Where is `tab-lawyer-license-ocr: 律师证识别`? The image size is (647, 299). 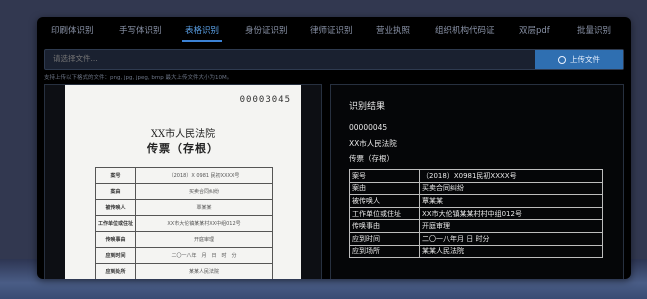 tab-lawyer-license-ocr: 律师证识别 is located at coordinates (331, 30).